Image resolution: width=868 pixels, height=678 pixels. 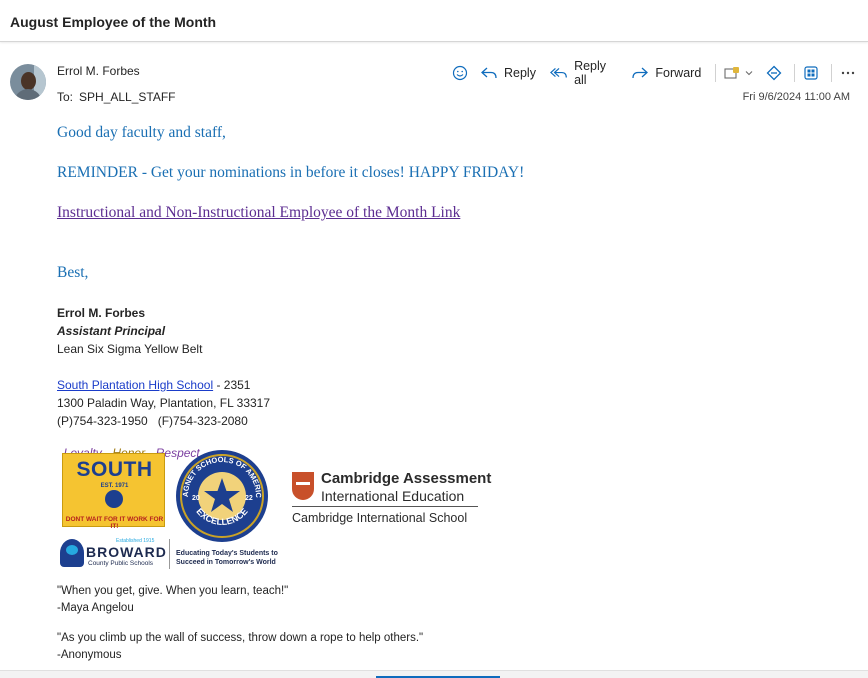 What do you see at coordinates (111, 331) in the screenshot?
I see `signature-title: Assistant Principal` at bounding box center [111, 331].